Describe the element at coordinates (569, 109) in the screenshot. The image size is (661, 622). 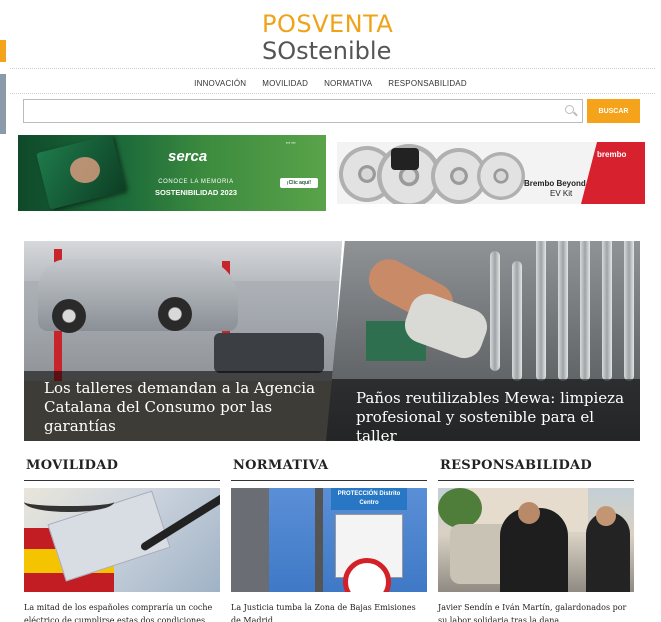
I see `search-icon` at that location.